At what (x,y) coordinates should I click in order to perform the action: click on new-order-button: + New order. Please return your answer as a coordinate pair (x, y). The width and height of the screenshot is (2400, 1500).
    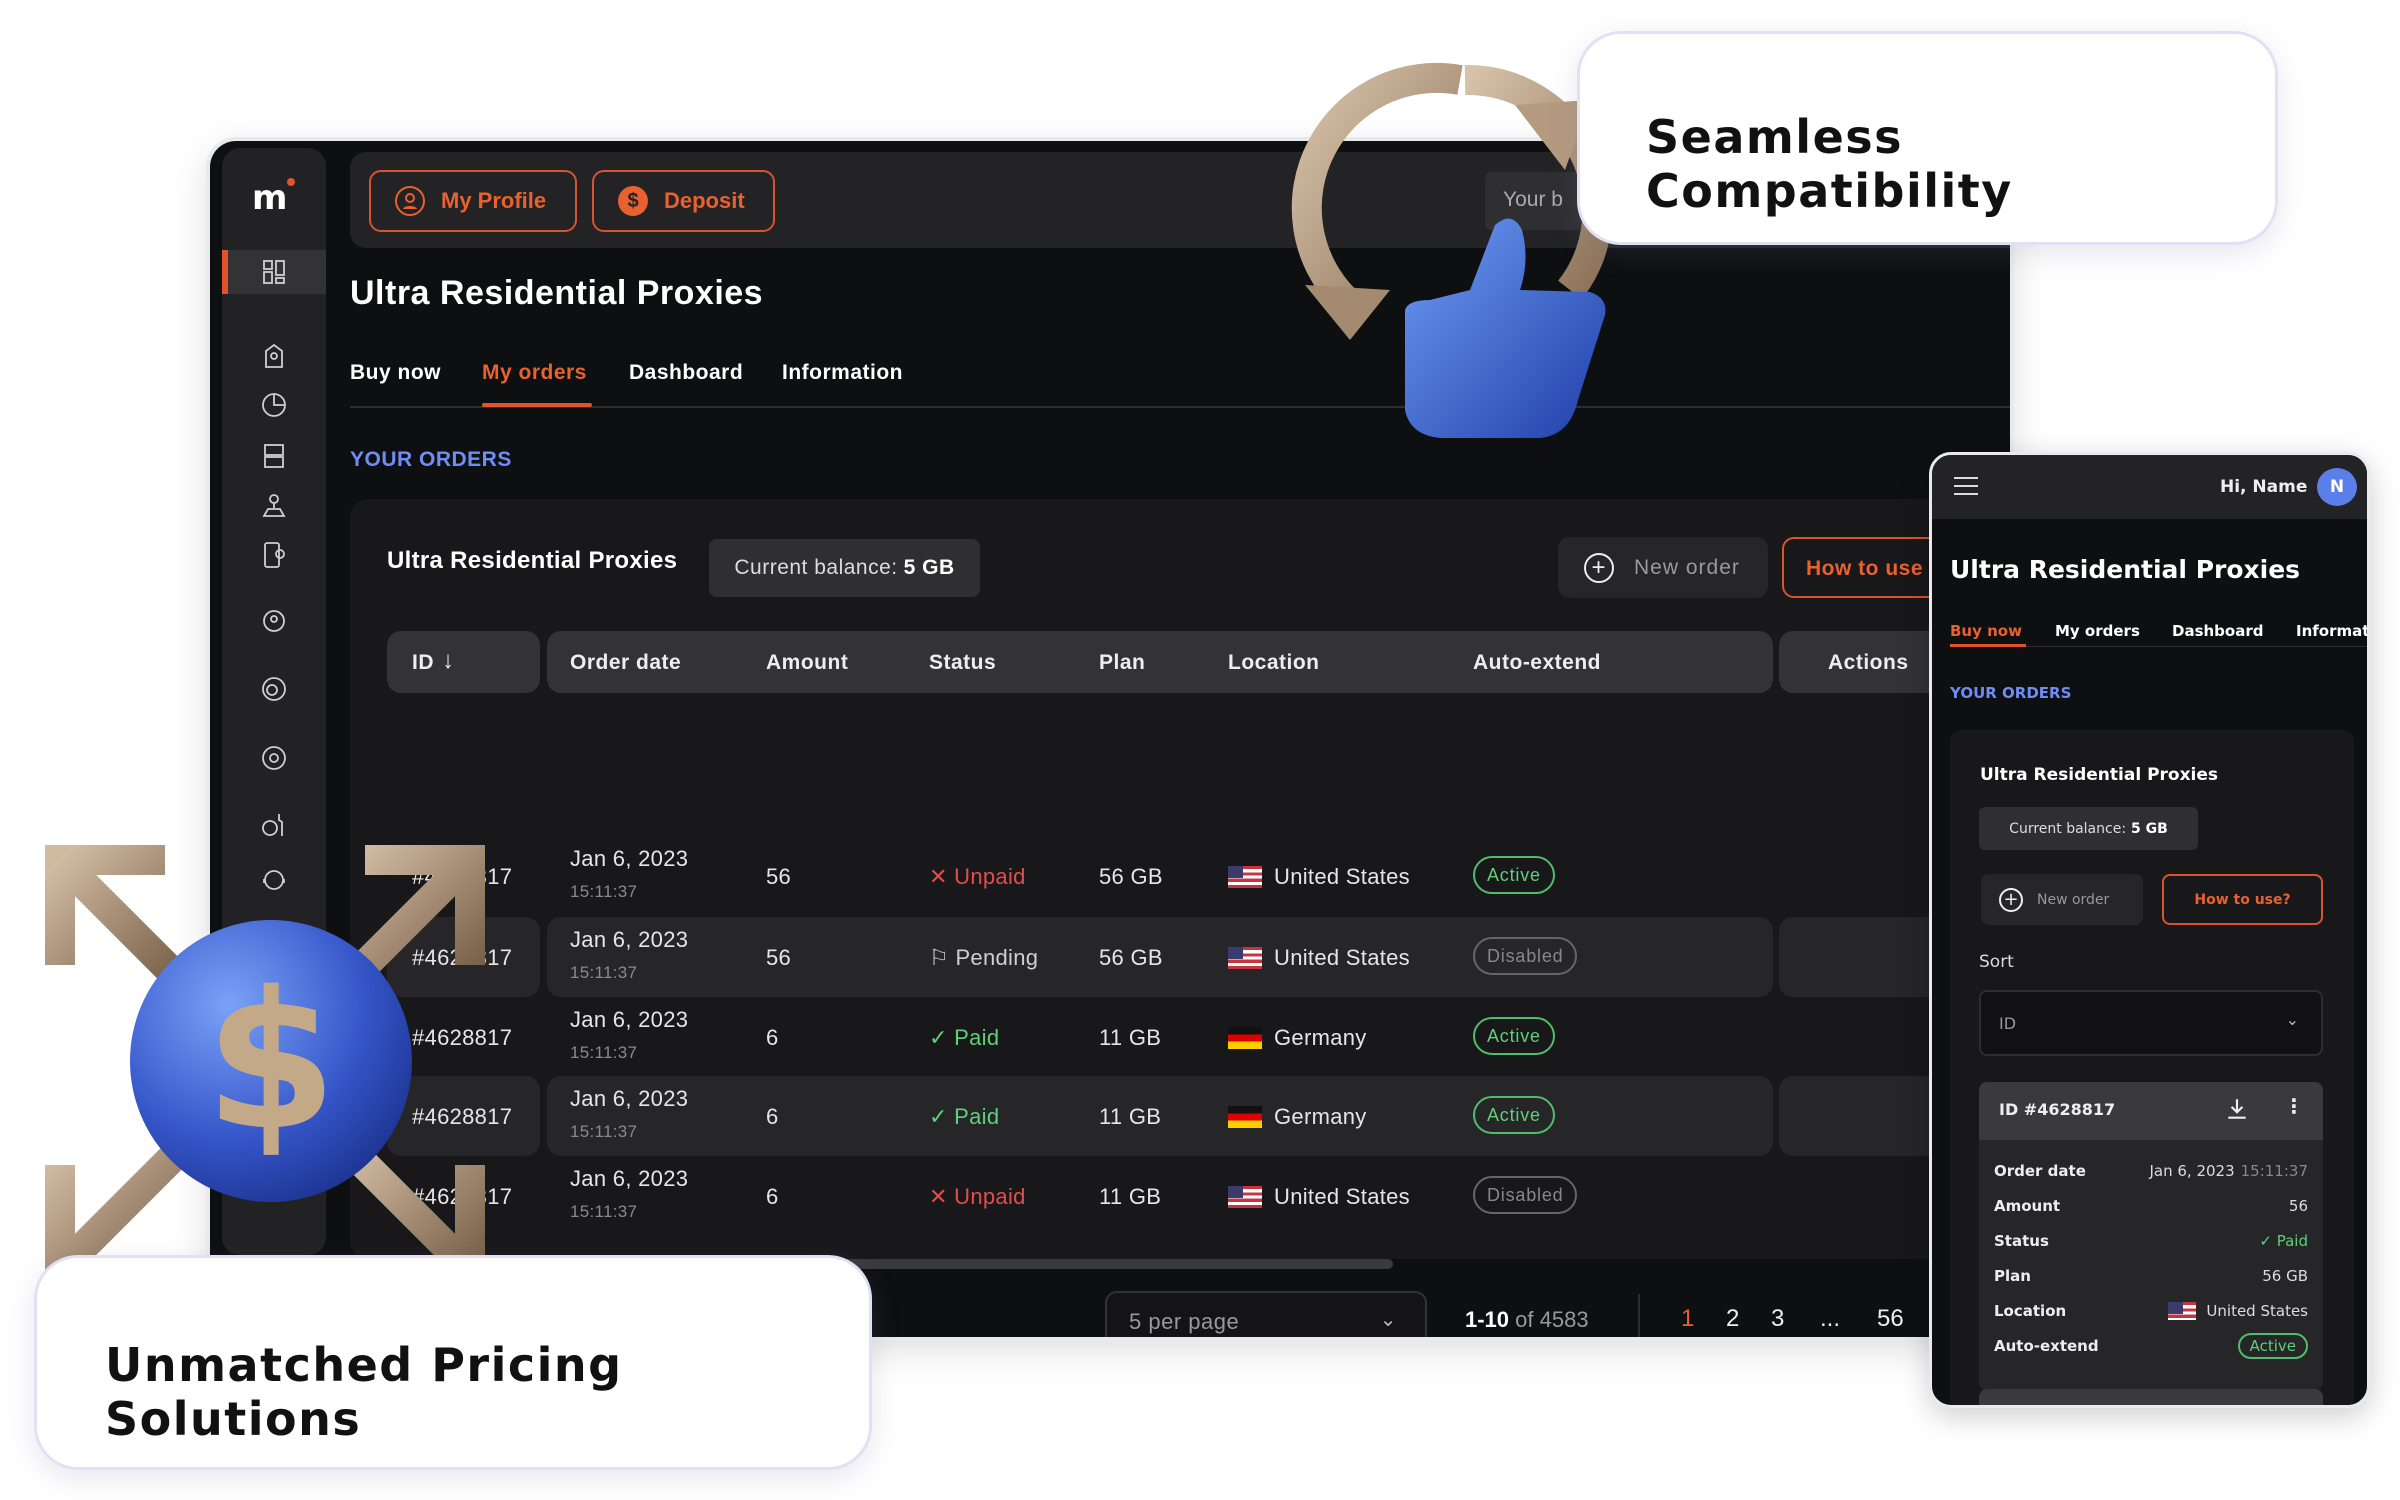
    Looking at the image, I should click on (1663, 567).